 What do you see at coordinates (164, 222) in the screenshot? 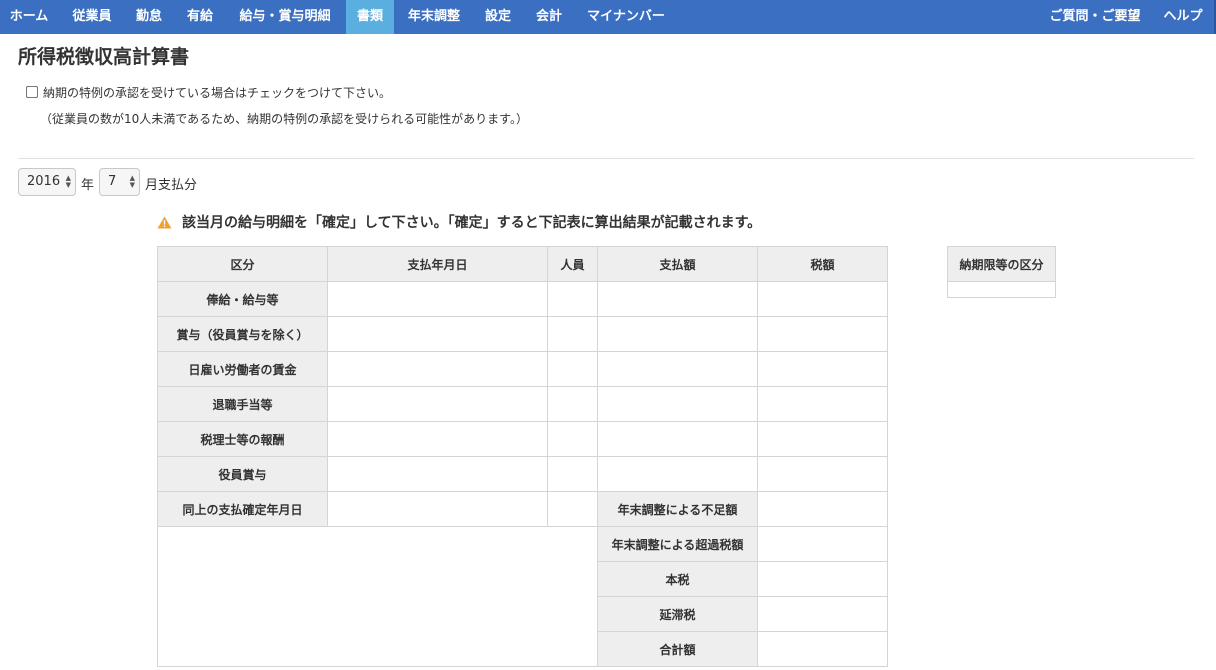
I see `warning-triangle-icon` at bounding box center [164, 222].